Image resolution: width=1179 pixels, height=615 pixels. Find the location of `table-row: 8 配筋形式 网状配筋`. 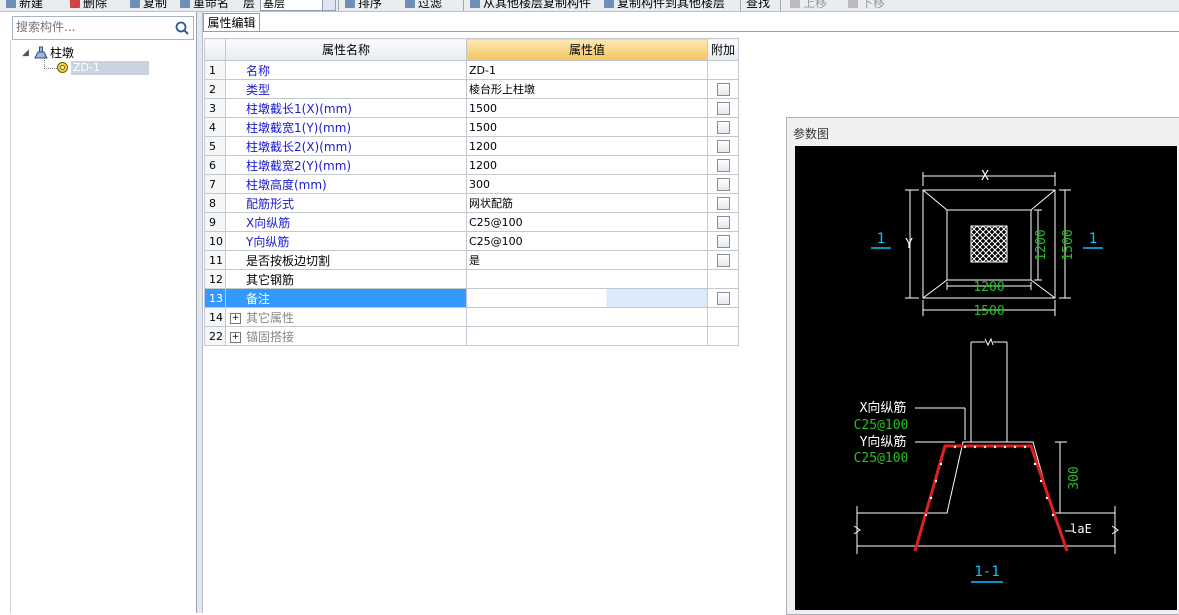

table-row: 8 配筋形式 网状配筋 is located at coordinates (471, 203).